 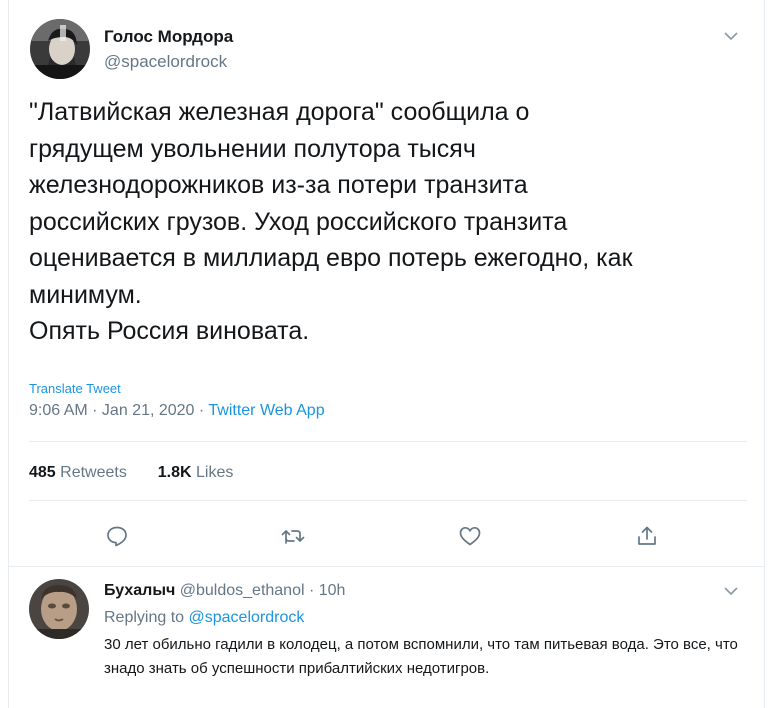 What do you see at coordinates (242, 590) in the screenshot?
I see `reply-author-handle: @buldos_ethanol` at bounding box center [242, 590].